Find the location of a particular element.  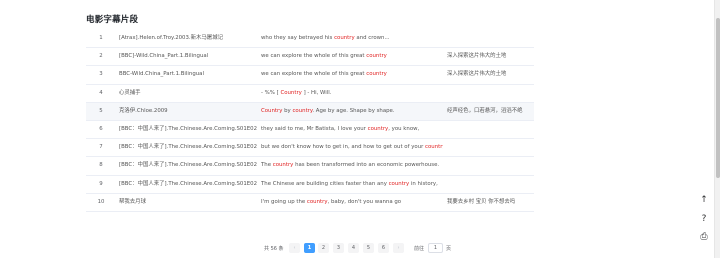

film-title: [BBC]-Wild.China_Part.1.Bilingual is located at coordinates (164, 56).